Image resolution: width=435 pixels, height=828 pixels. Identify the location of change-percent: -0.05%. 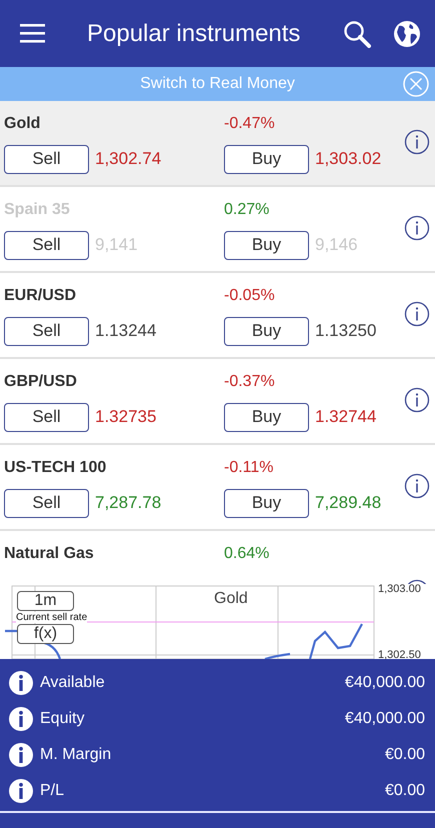
(250, 296).